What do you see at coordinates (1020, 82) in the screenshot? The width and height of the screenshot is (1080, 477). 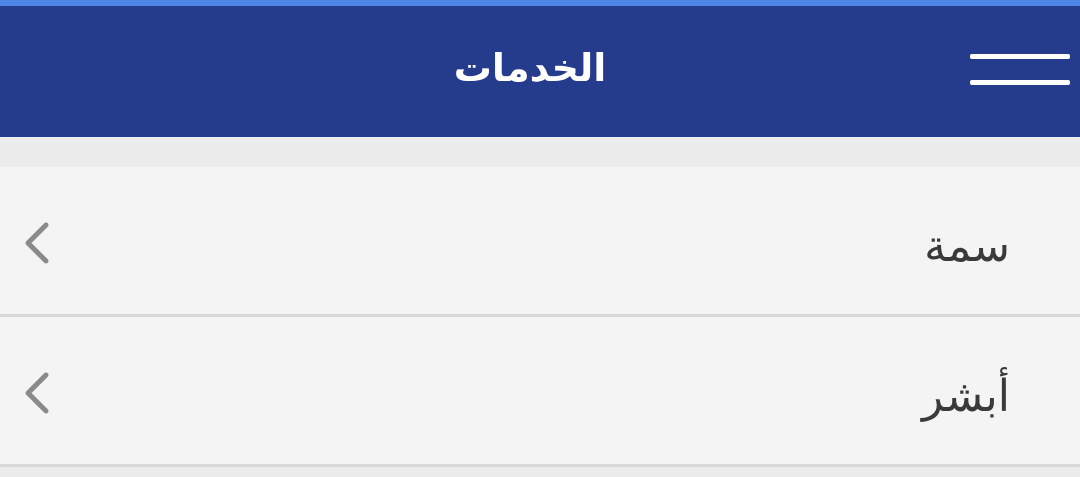 I see `hamburger-menu-icon-bar` at bounding box center [1020, 82].